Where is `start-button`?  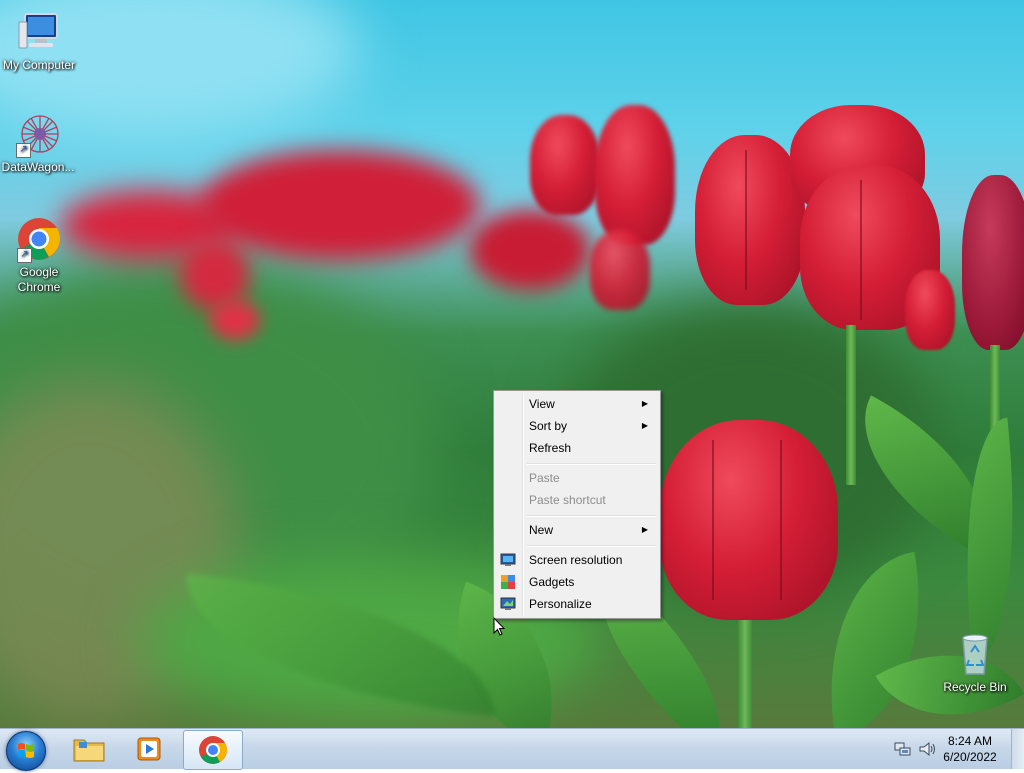 start-button is located at coordinates (26, 751).